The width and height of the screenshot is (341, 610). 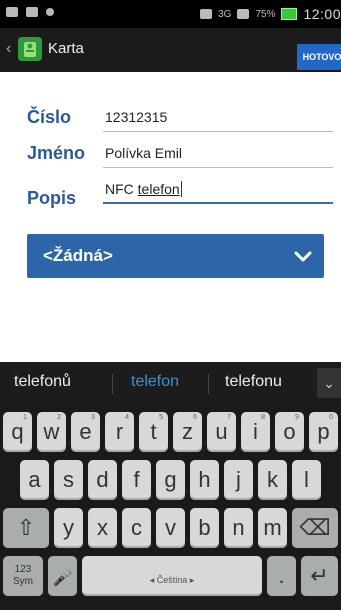 I want to click on voice-input-key: 🎤, so click(x=62, y=576).